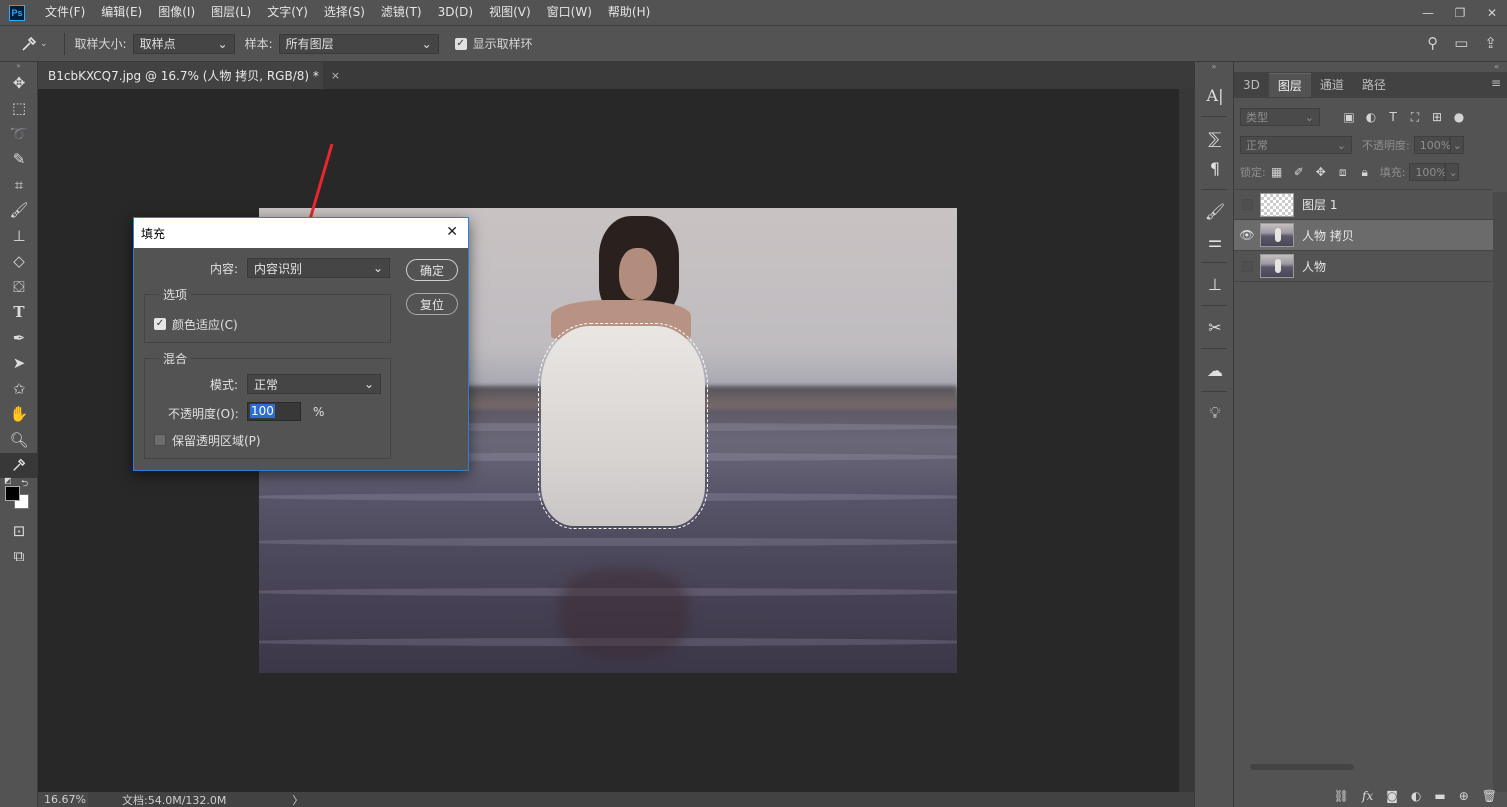 The image size is (1507, 807). What do you see at coordinates (1215, 138) in the screenshot?
I see `glyphs-panel-icon: ⅀` at bounding box center [1215, 138].